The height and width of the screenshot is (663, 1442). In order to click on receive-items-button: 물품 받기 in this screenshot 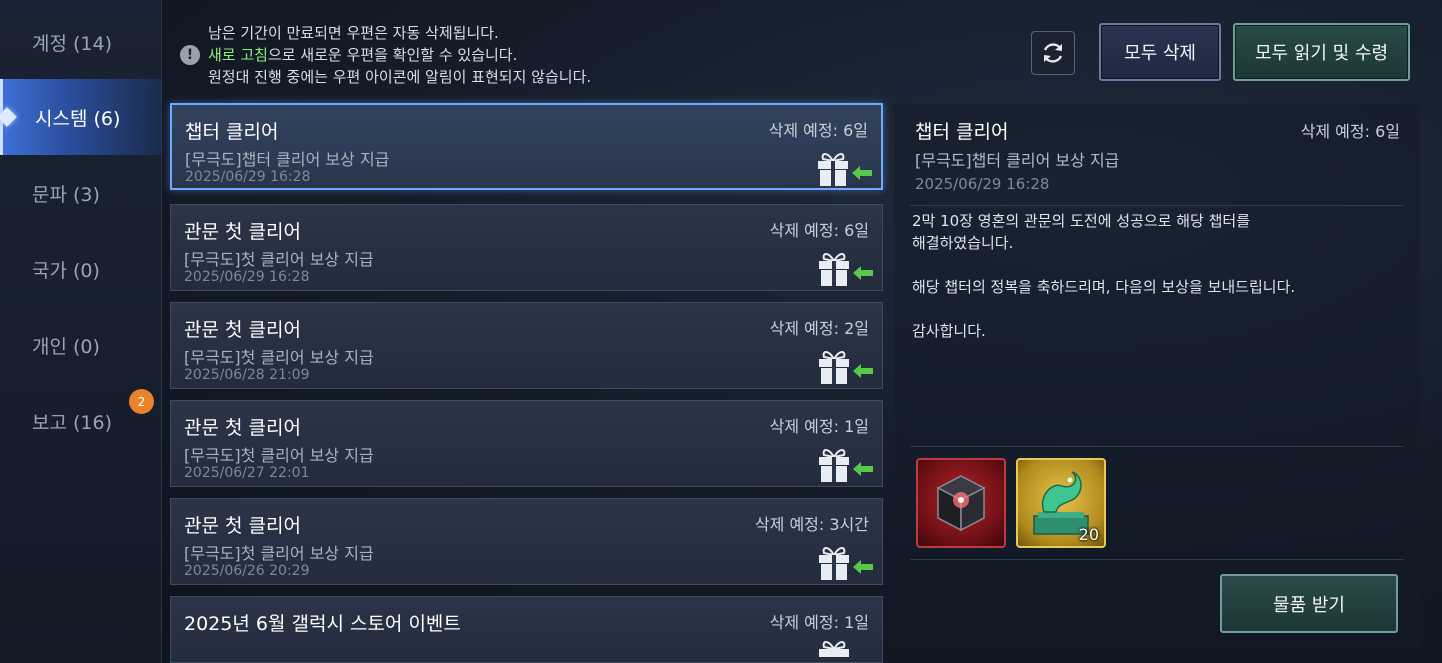, I will do `click(1309, 603)`.